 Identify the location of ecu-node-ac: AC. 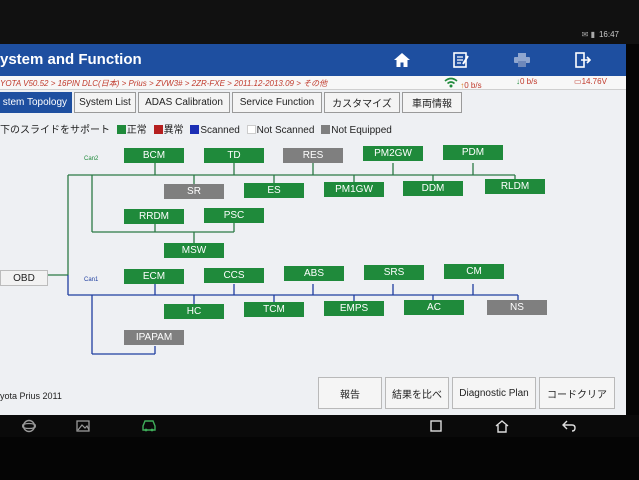
(434, 307).